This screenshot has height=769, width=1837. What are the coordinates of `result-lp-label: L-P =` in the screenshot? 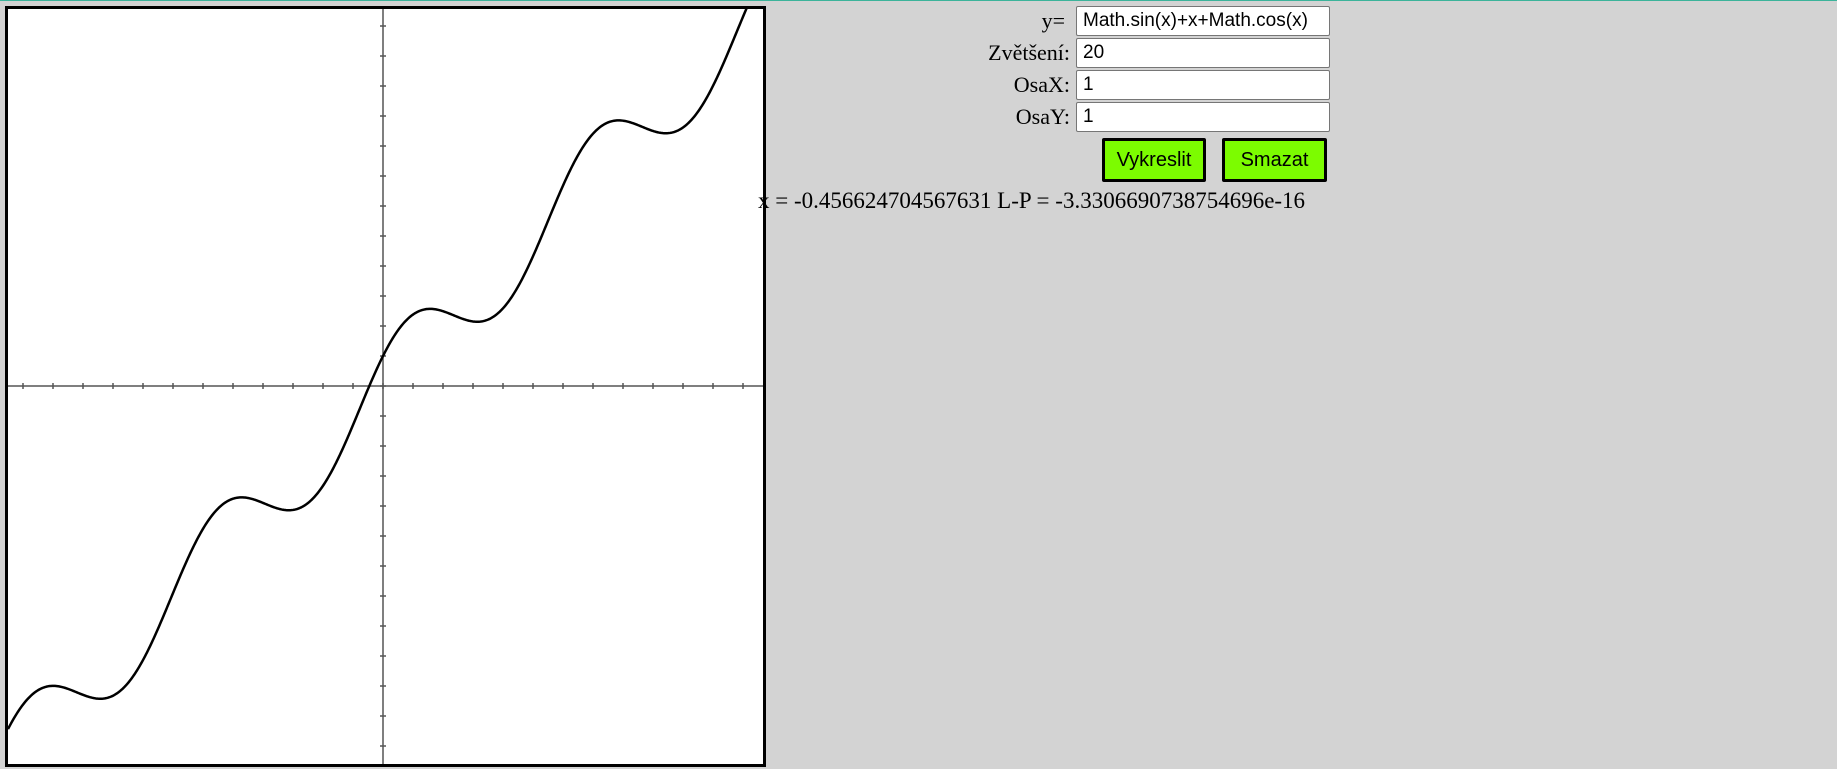 It's located at (1023, 200).